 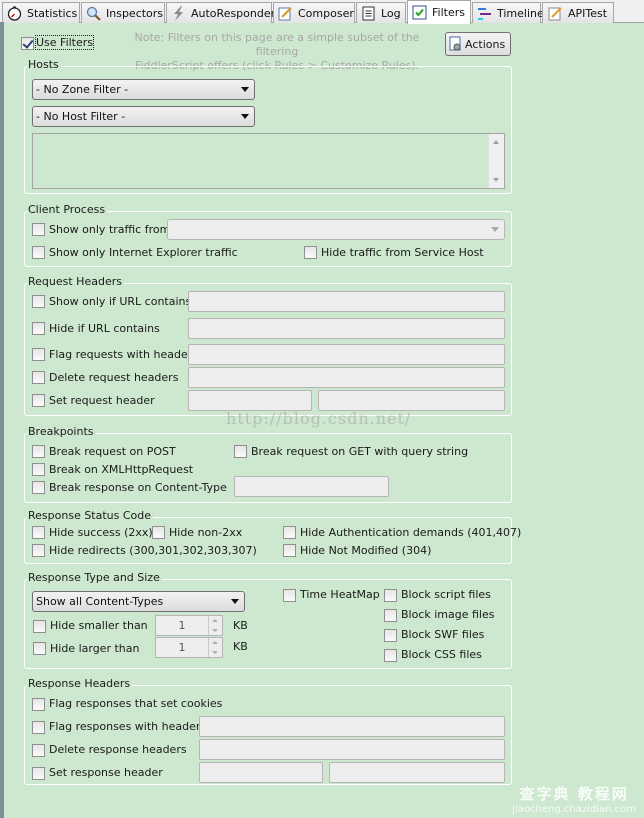 What do you see at coordinates (27, 43) in the screenshot?
I see `use-filters-checkbox` at bounding box center [27, 43].